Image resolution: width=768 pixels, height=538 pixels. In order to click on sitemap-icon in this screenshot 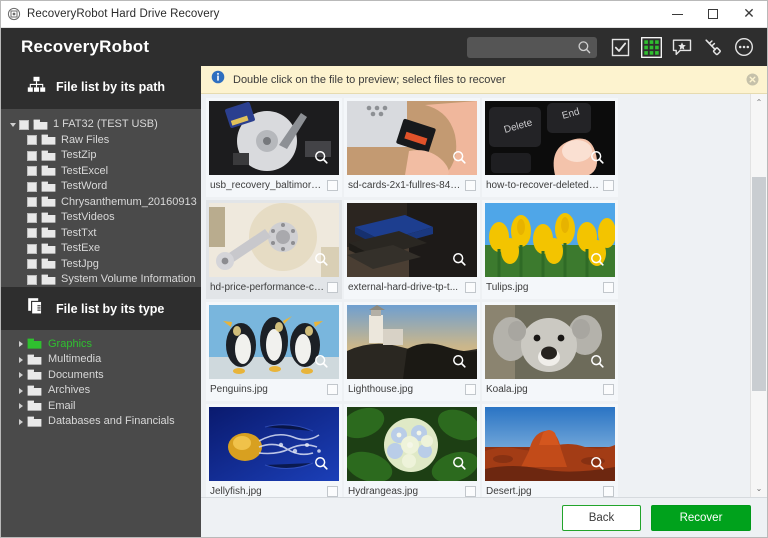, I will do `click(36, 87)`.